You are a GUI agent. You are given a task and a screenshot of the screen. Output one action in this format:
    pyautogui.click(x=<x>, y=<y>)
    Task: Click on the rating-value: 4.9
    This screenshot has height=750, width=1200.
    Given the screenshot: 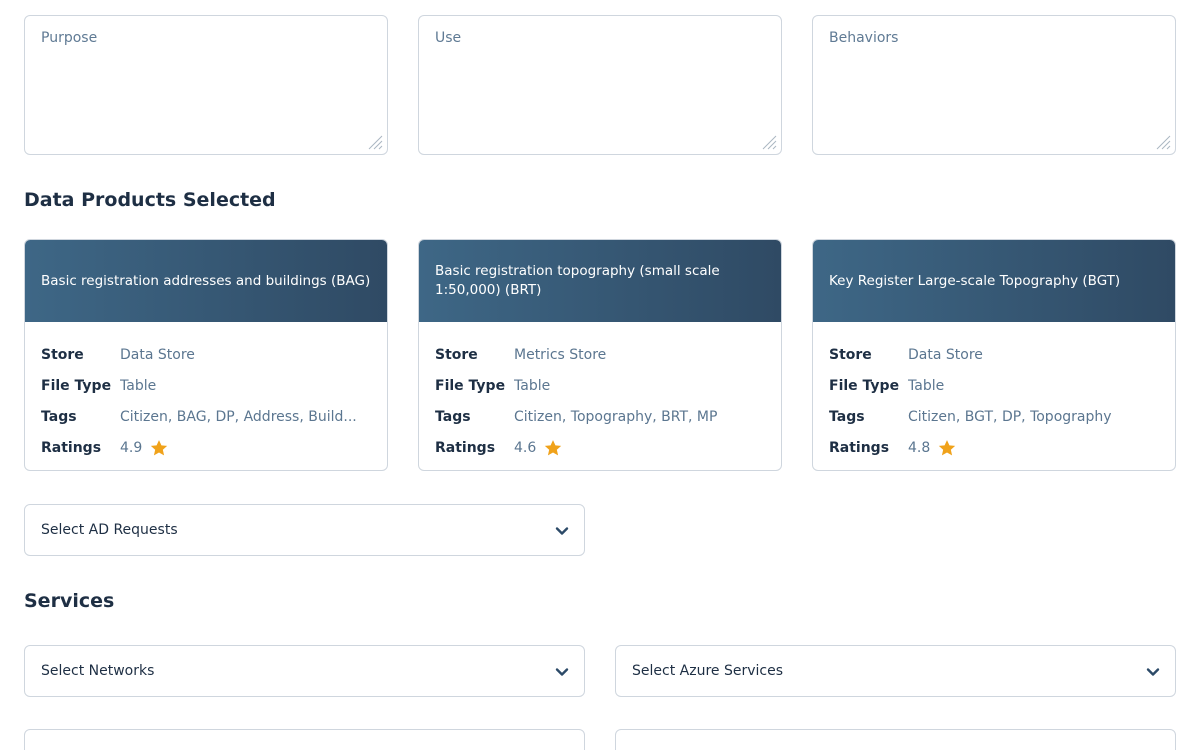 What is the action you would take?
    pyautogui.click(x=131, y=447)
    